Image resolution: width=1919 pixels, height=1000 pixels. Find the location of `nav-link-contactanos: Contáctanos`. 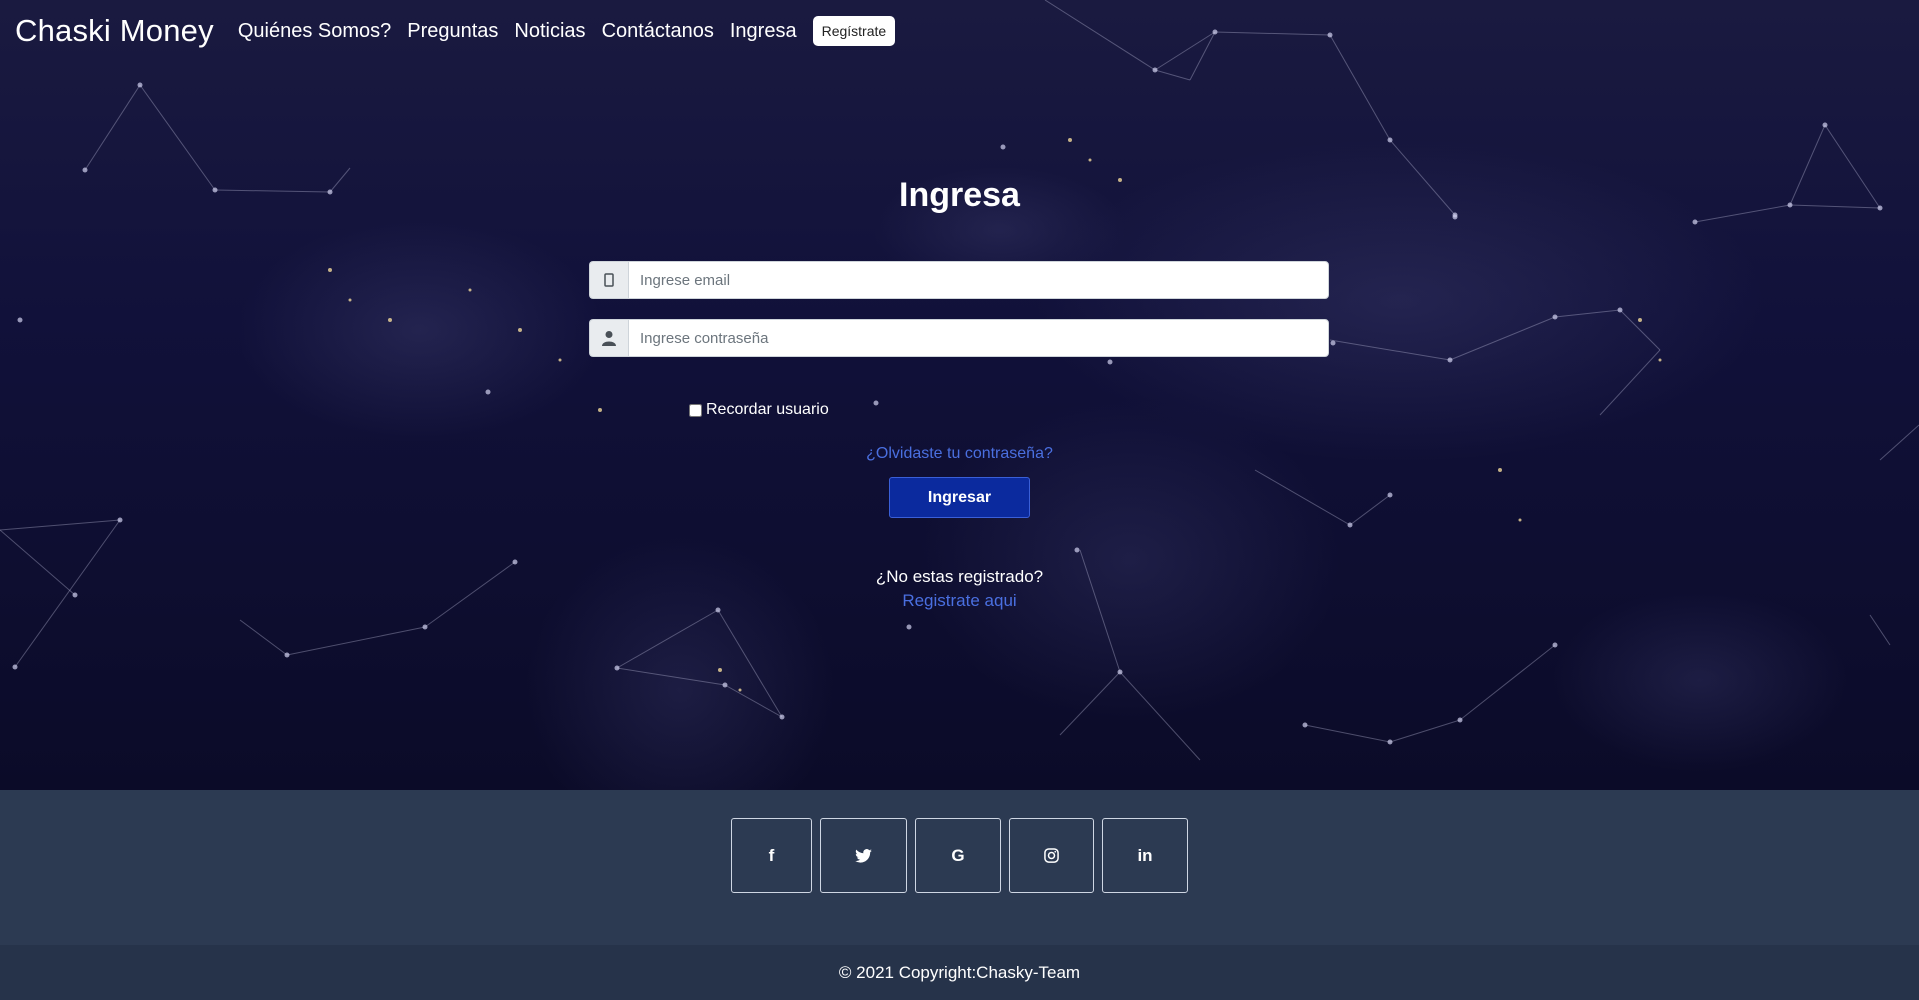

nav-link-contactanos: Contáctanos is located at coordinates (658, 31).